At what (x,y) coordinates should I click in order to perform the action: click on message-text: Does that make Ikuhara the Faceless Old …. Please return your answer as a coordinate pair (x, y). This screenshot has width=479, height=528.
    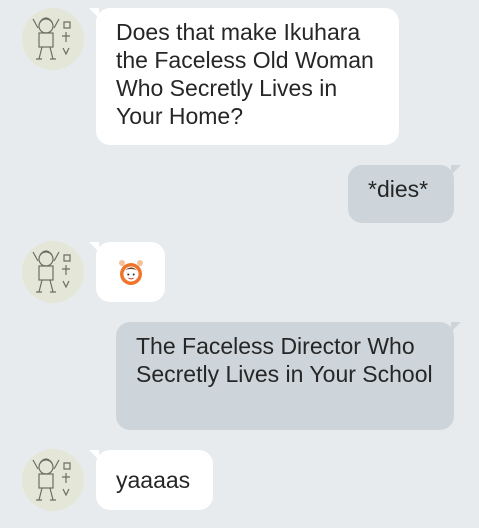
    Looking at the image, I should click on (245, 74).